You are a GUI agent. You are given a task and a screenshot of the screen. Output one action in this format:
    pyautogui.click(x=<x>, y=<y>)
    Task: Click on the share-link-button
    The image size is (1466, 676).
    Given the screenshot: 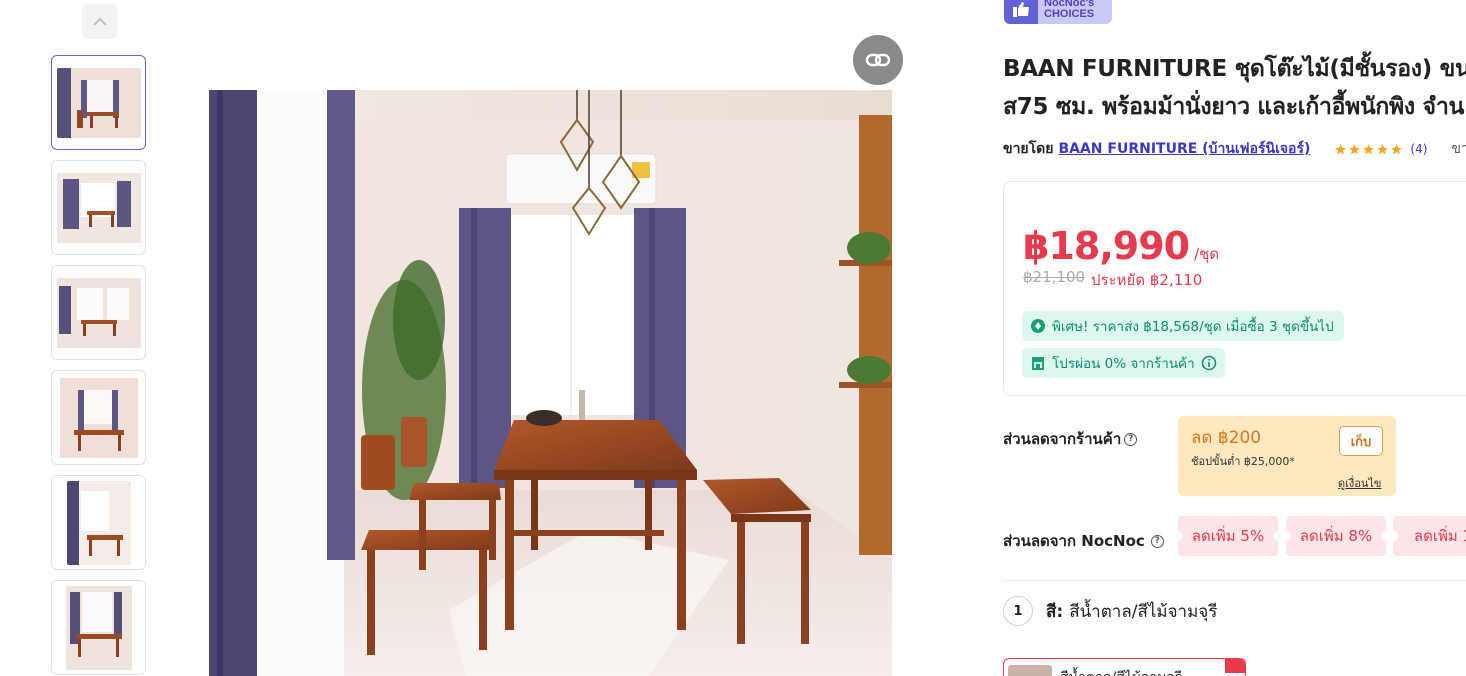 What is the action you would take?
    pyautogui.click(x=878, y=60)
    